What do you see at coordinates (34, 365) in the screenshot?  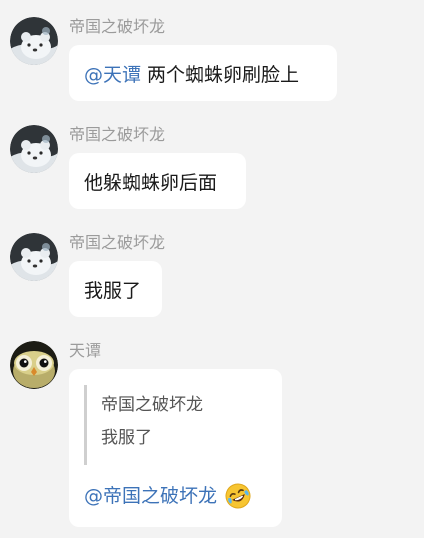 I see `owl-avatar-icon` at bounding box center [34, 365].